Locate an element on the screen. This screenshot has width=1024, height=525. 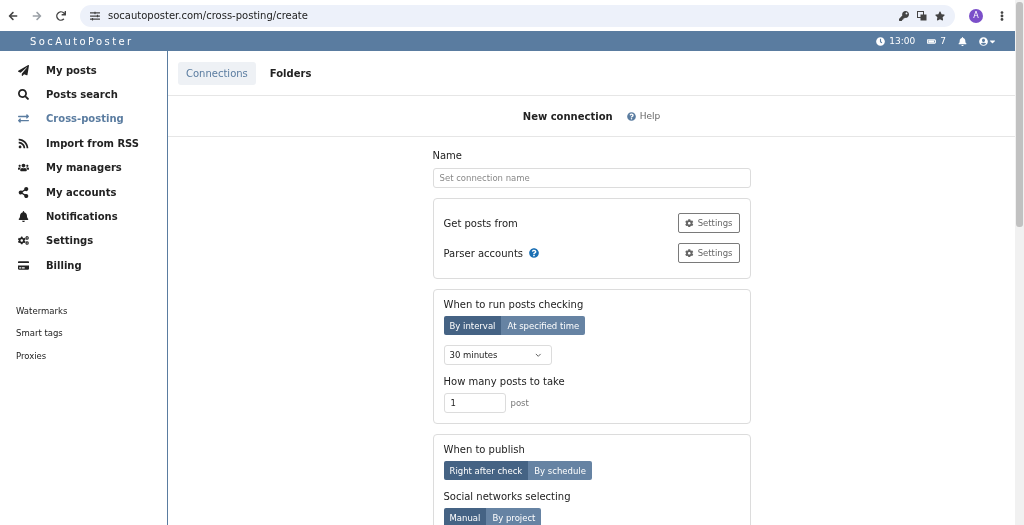
bell-icon is located at coordinates (962, 41).